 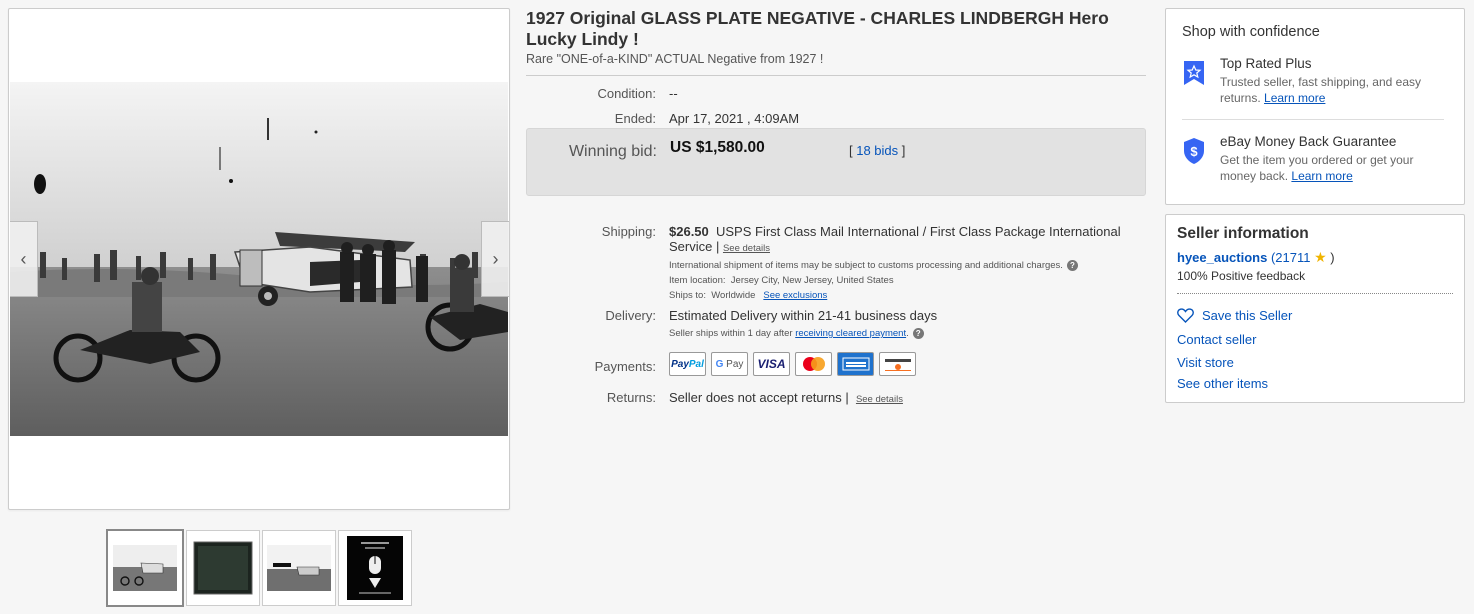 I want to click on top-rated-badge-icon, so click(x=1194, y=73).